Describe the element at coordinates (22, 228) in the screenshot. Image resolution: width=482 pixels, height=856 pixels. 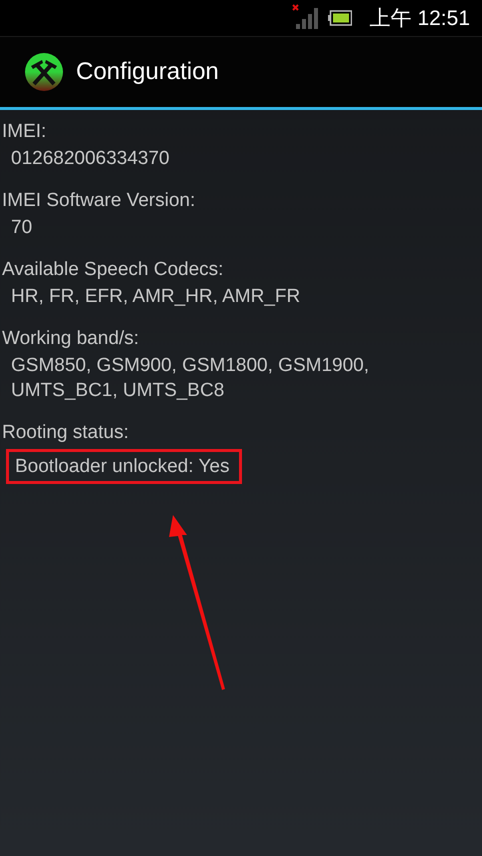
I see `field-value: 70` at that location.